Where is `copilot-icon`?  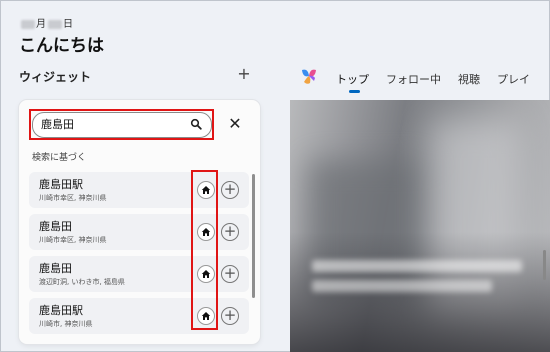
copilot-icon is located at coordinates (309, 76).